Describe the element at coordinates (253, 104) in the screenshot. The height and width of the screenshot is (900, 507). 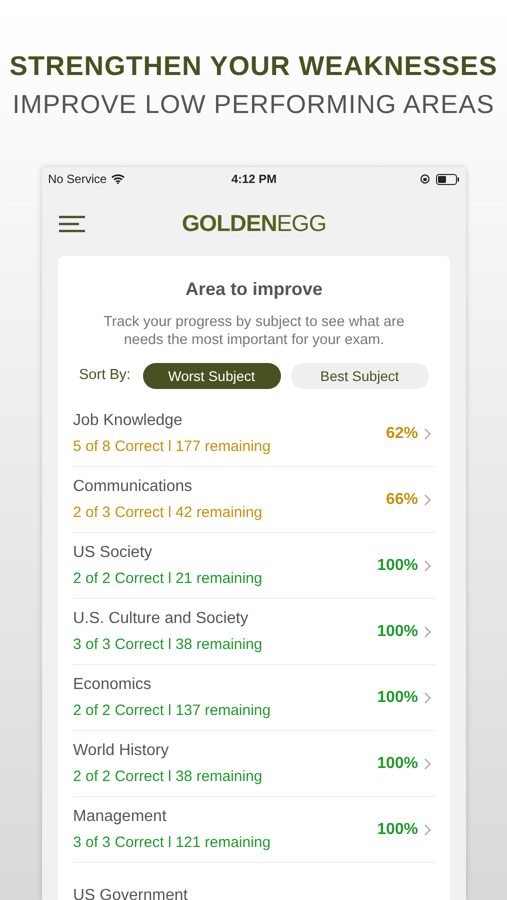
I see `subheadline: IMPROVE LOW PERFORMING AREAS` at that location.